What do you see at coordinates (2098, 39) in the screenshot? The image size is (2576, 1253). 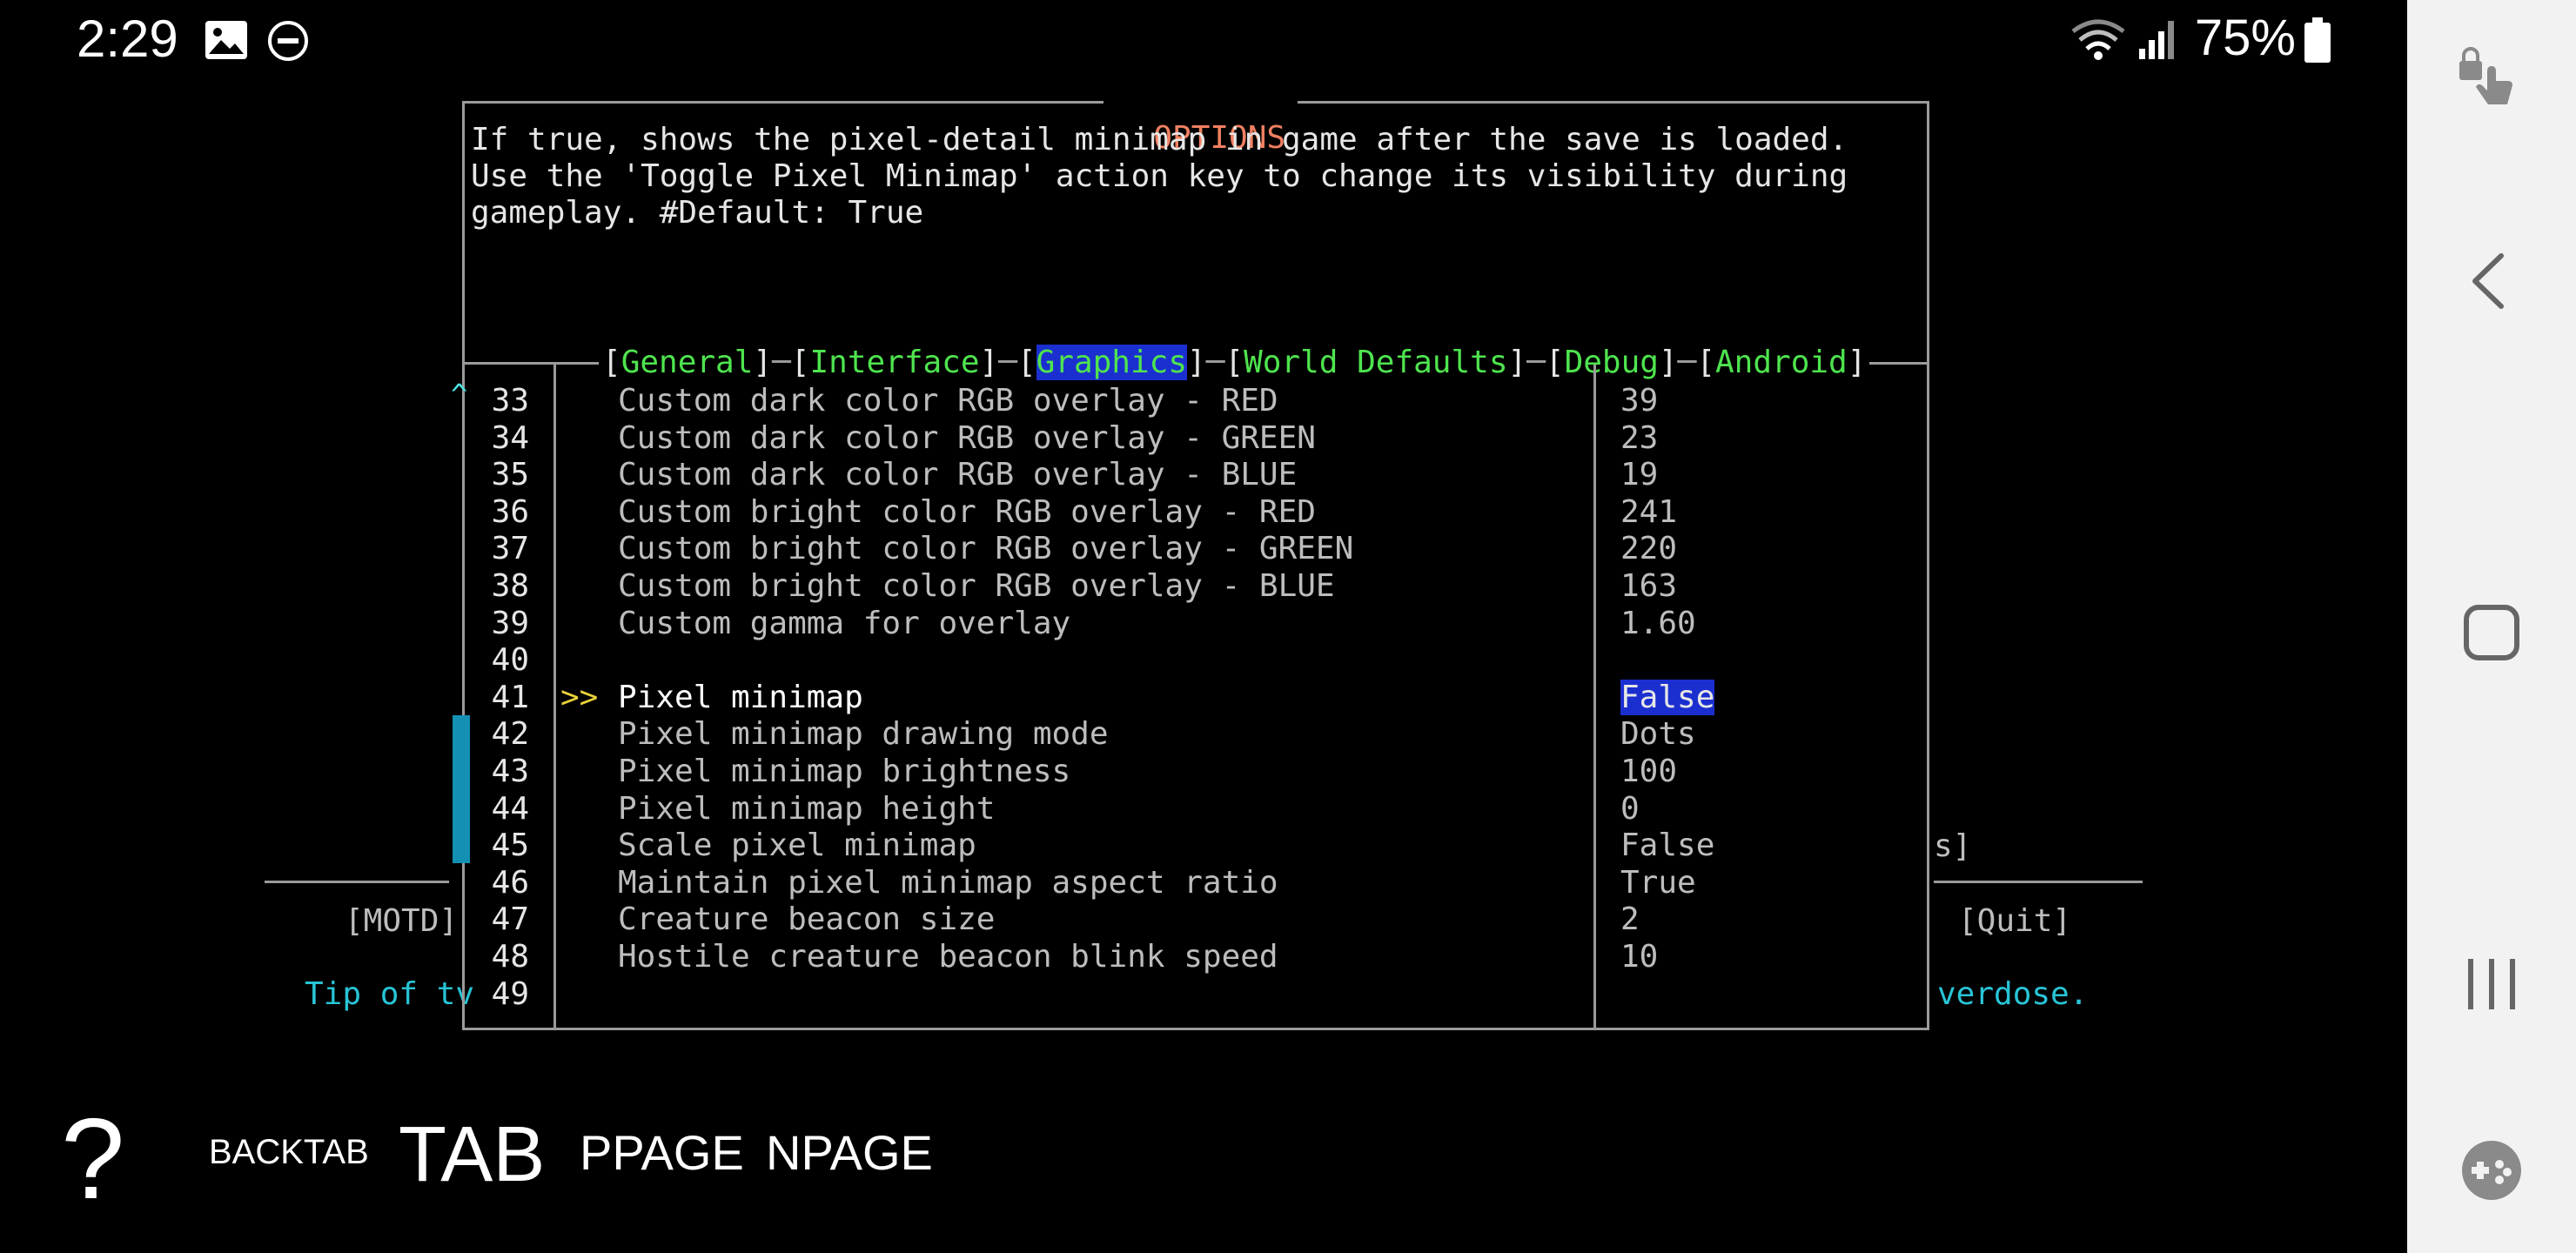 I see `wifi-icon` at bounding box center [2098, 39].